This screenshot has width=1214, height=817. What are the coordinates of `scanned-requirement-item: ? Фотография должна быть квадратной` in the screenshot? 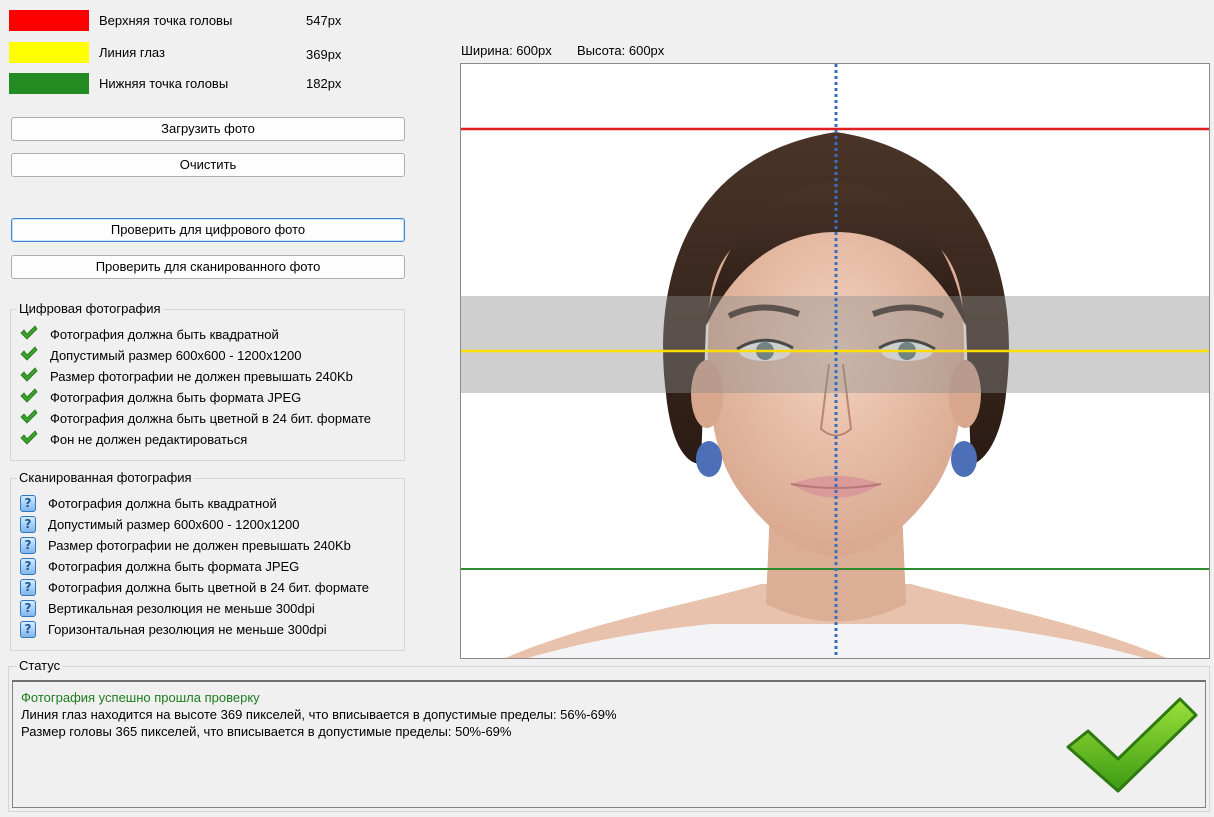 It's located at (148, 503).